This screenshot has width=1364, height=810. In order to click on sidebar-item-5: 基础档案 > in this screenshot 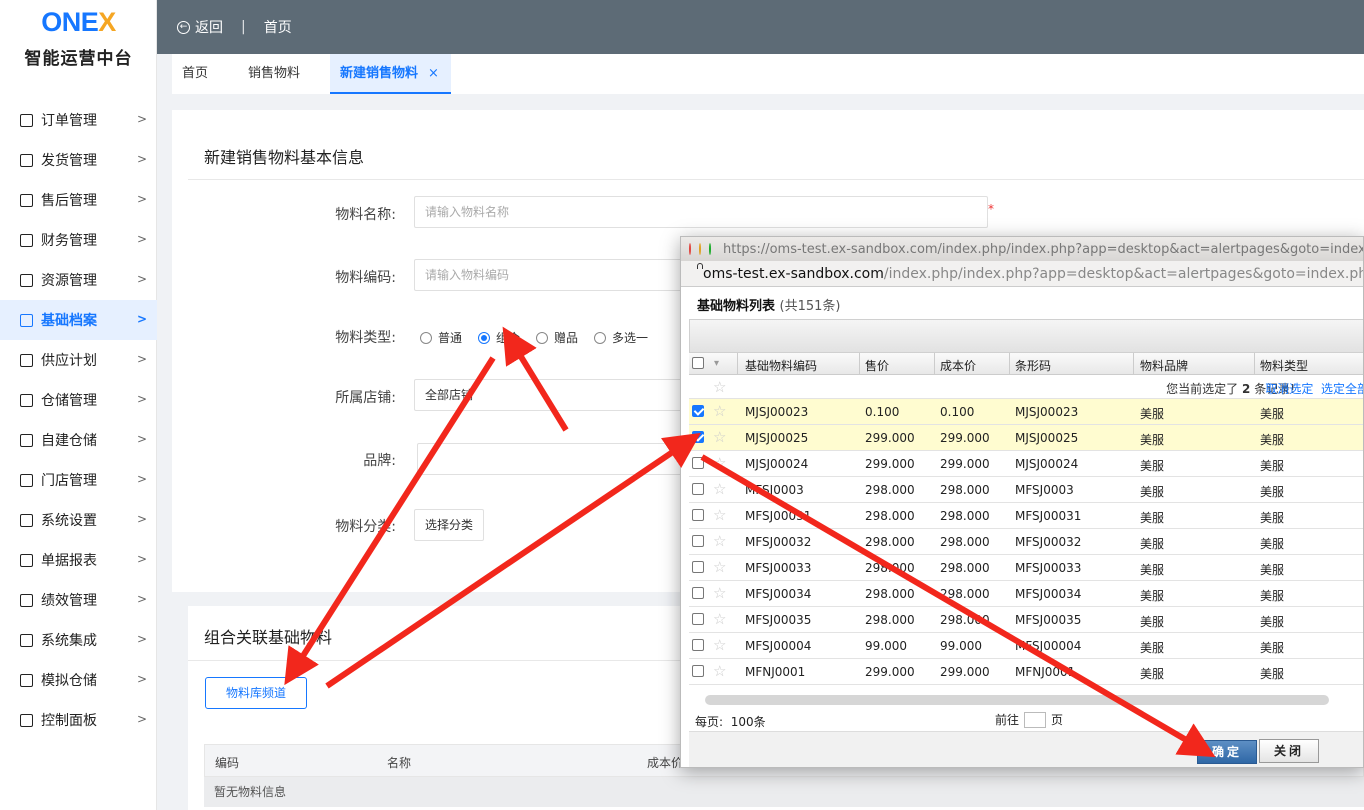, I will do `click(78, 320)`.